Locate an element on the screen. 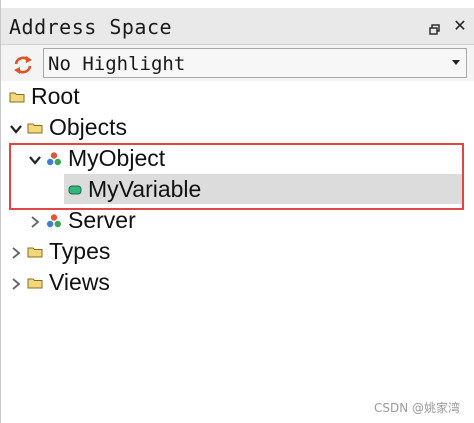 The height and width of the screenshot is (423, 474). tree-item-label: Views is located at coordinates (79, 282).